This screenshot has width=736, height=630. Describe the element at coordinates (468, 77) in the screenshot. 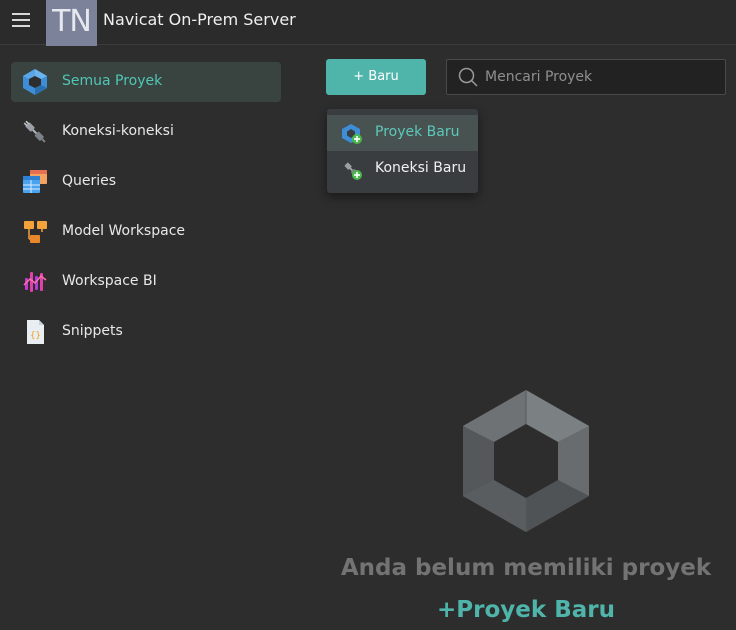

I see `search-icon` at that location.